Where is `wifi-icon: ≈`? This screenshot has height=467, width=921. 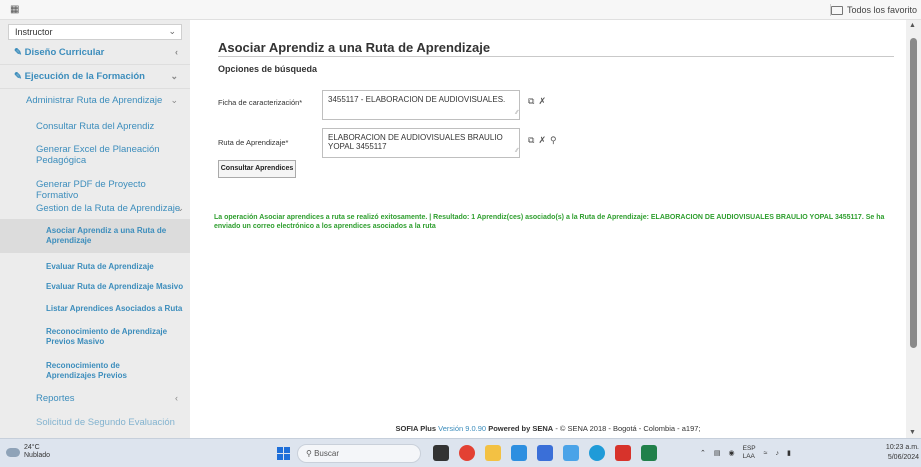 wifi-icon: ≈ is located at coordinates (766, 453).